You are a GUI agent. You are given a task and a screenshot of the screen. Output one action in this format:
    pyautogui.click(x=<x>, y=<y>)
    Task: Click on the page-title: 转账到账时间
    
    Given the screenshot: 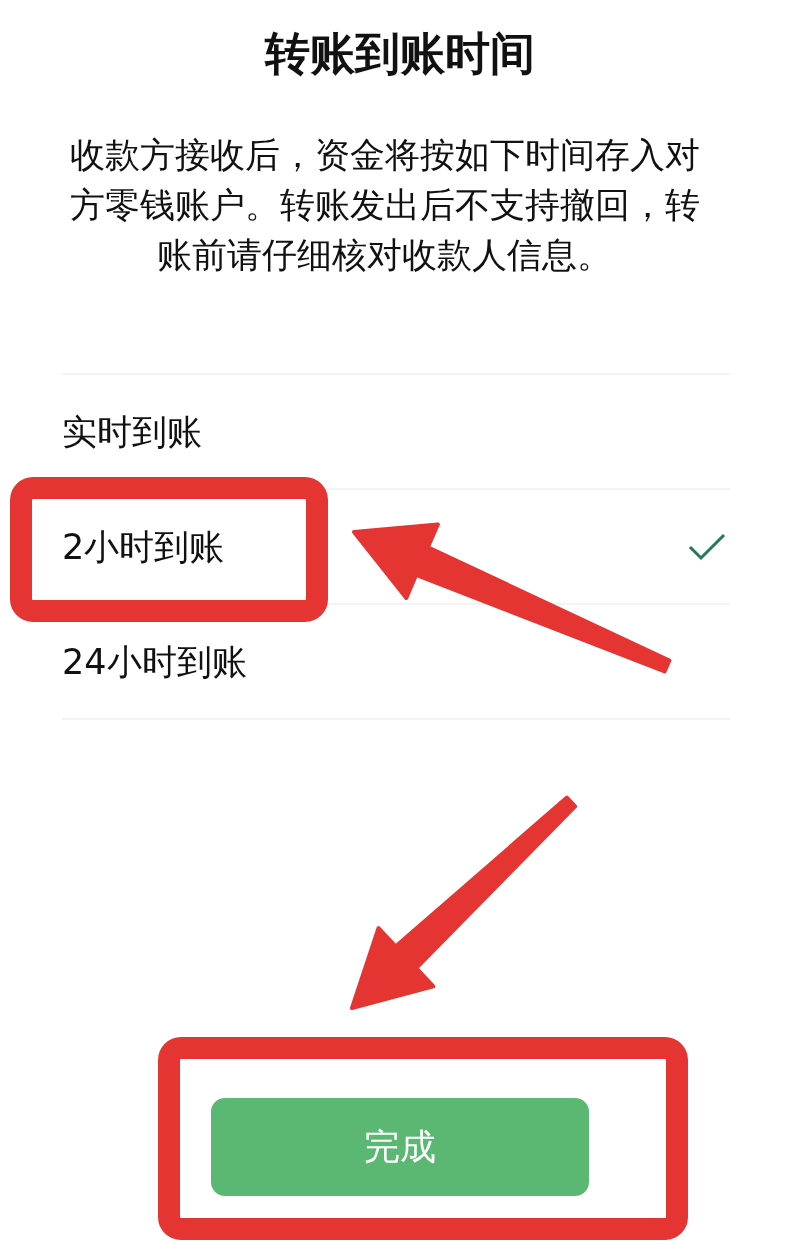 What is the action you would take?
    pyautogui.click(x=399, y=52)
    